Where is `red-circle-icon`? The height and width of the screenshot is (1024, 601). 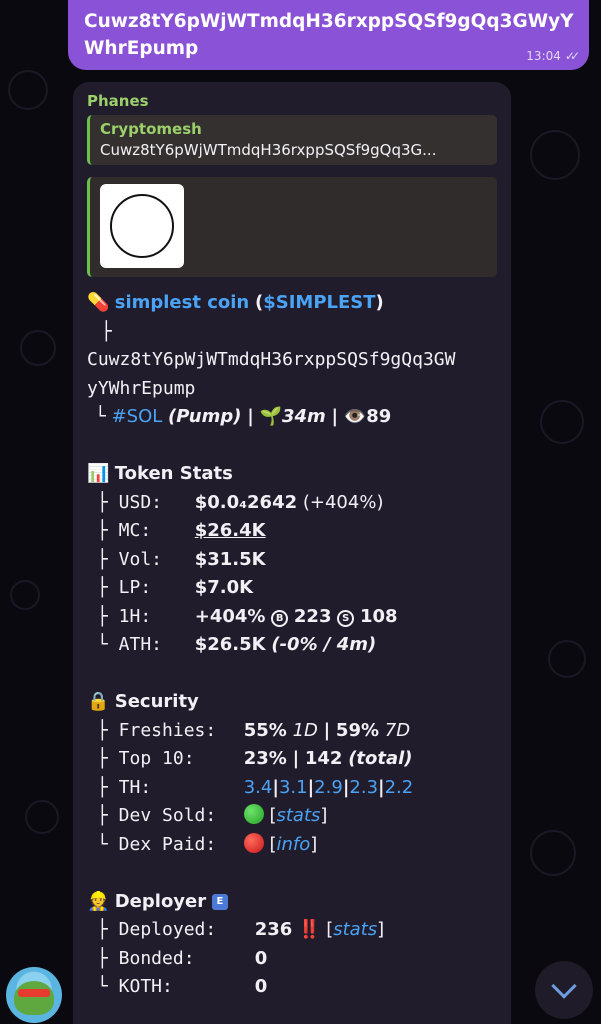
red-circle-icon is located at coordinates (253, 842).